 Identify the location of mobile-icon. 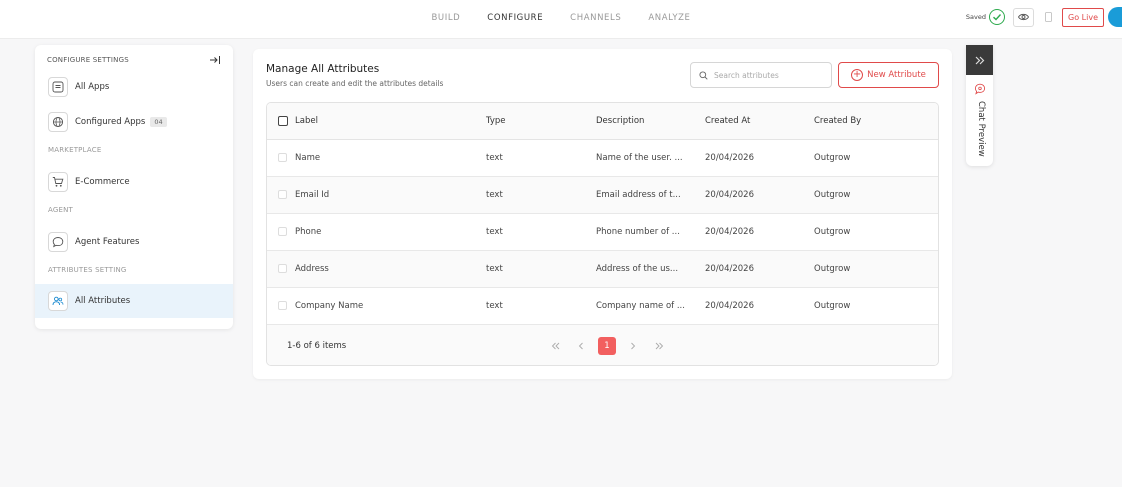
(1048, 17).